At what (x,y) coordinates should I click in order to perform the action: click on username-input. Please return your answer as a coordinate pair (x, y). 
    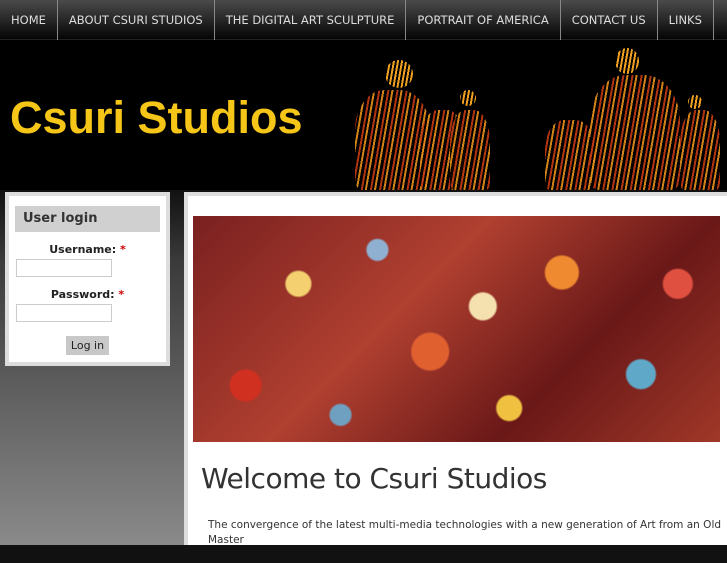
    Looking at the image, I should click on (64, 268).